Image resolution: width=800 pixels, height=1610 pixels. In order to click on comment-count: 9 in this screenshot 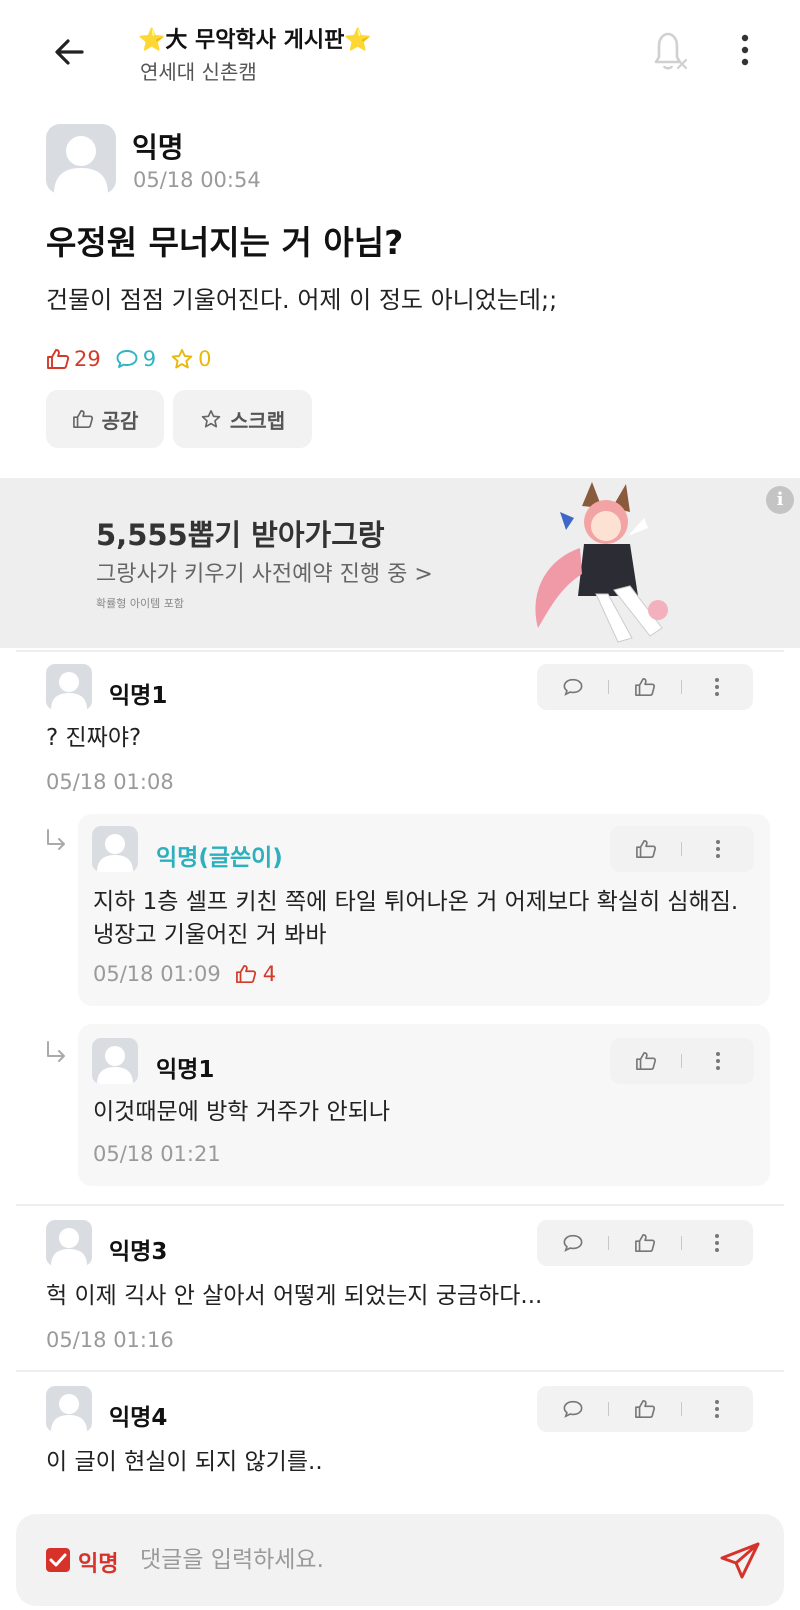, I will do `click(135, 359)`.